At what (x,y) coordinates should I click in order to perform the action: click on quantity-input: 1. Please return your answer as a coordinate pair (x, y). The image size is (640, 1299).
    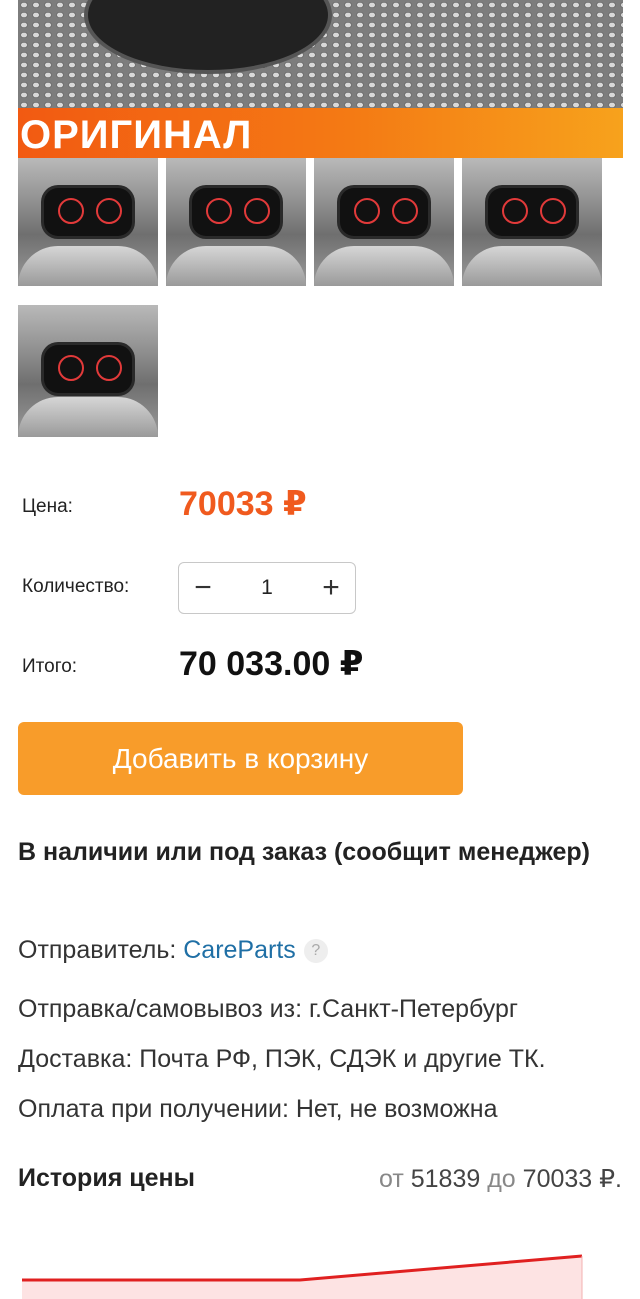
    Looking at the image, I should click on (267, 588).